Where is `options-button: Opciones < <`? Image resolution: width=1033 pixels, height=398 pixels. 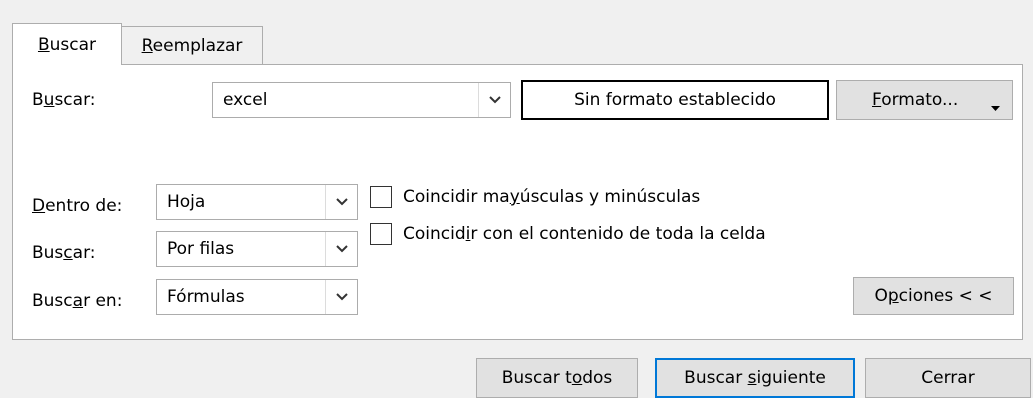
options-button: Opciones < < is located at coordinates (933, 296).